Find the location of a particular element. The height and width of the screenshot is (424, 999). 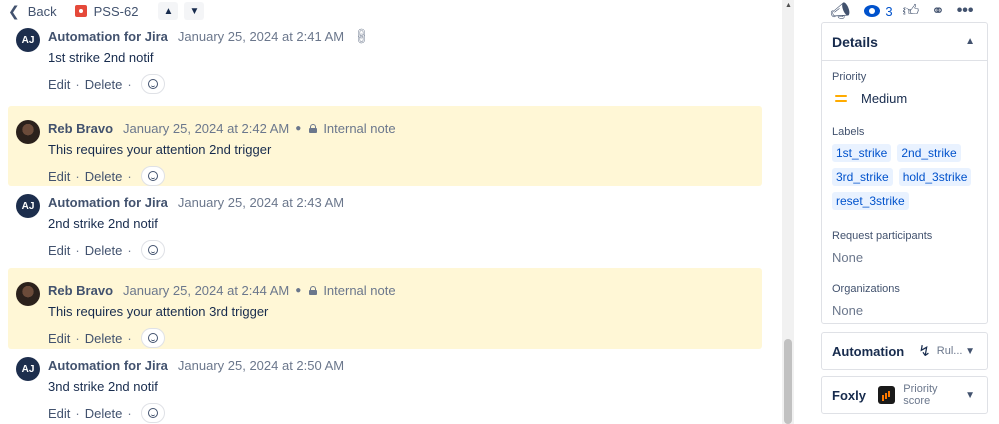

label-chip: reset_3strike is located at coordinates (870, 201).